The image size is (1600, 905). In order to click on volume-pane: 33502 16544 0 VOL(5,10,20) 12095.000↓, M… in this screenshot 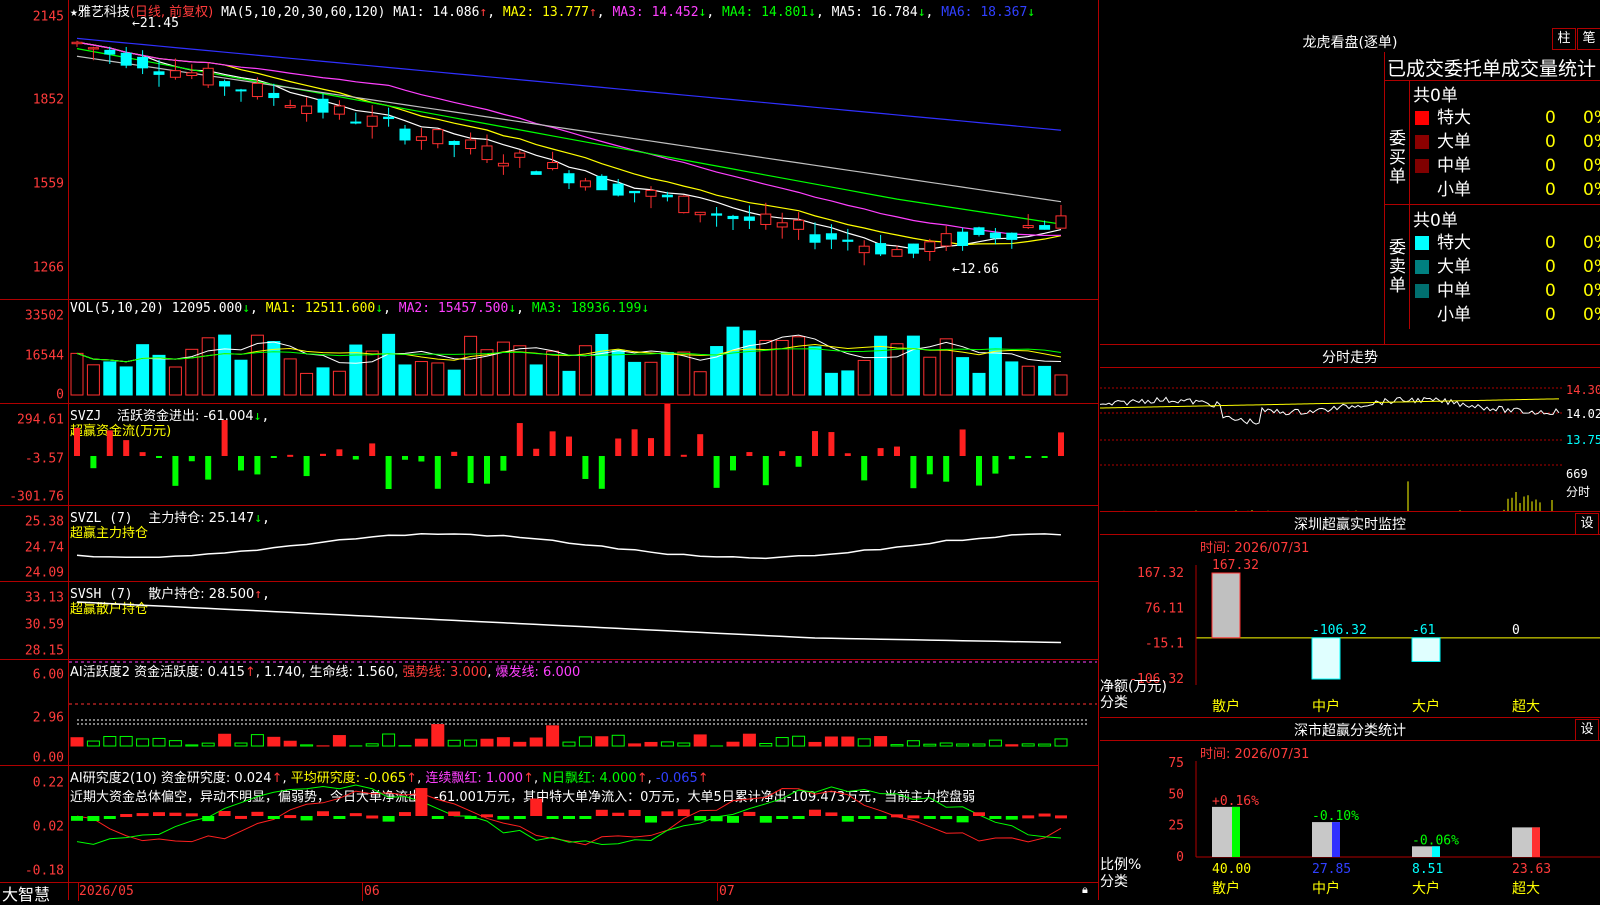, I will do `click(549, 352)`.